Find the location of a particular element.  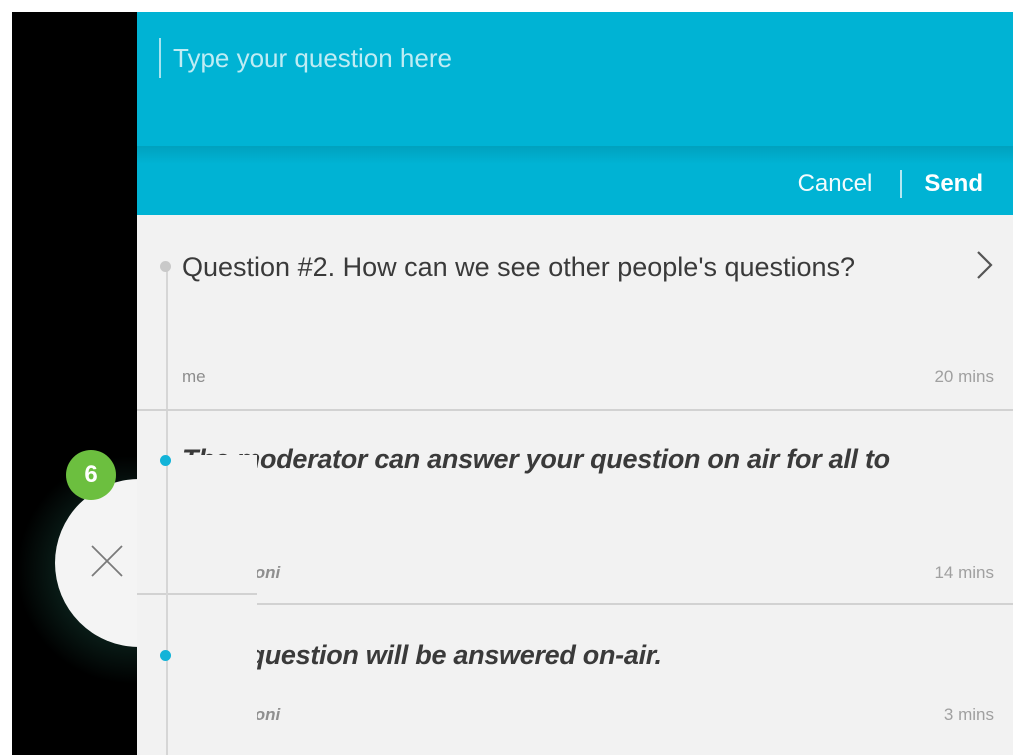

question-author: me is located at coordinates (194, 376).